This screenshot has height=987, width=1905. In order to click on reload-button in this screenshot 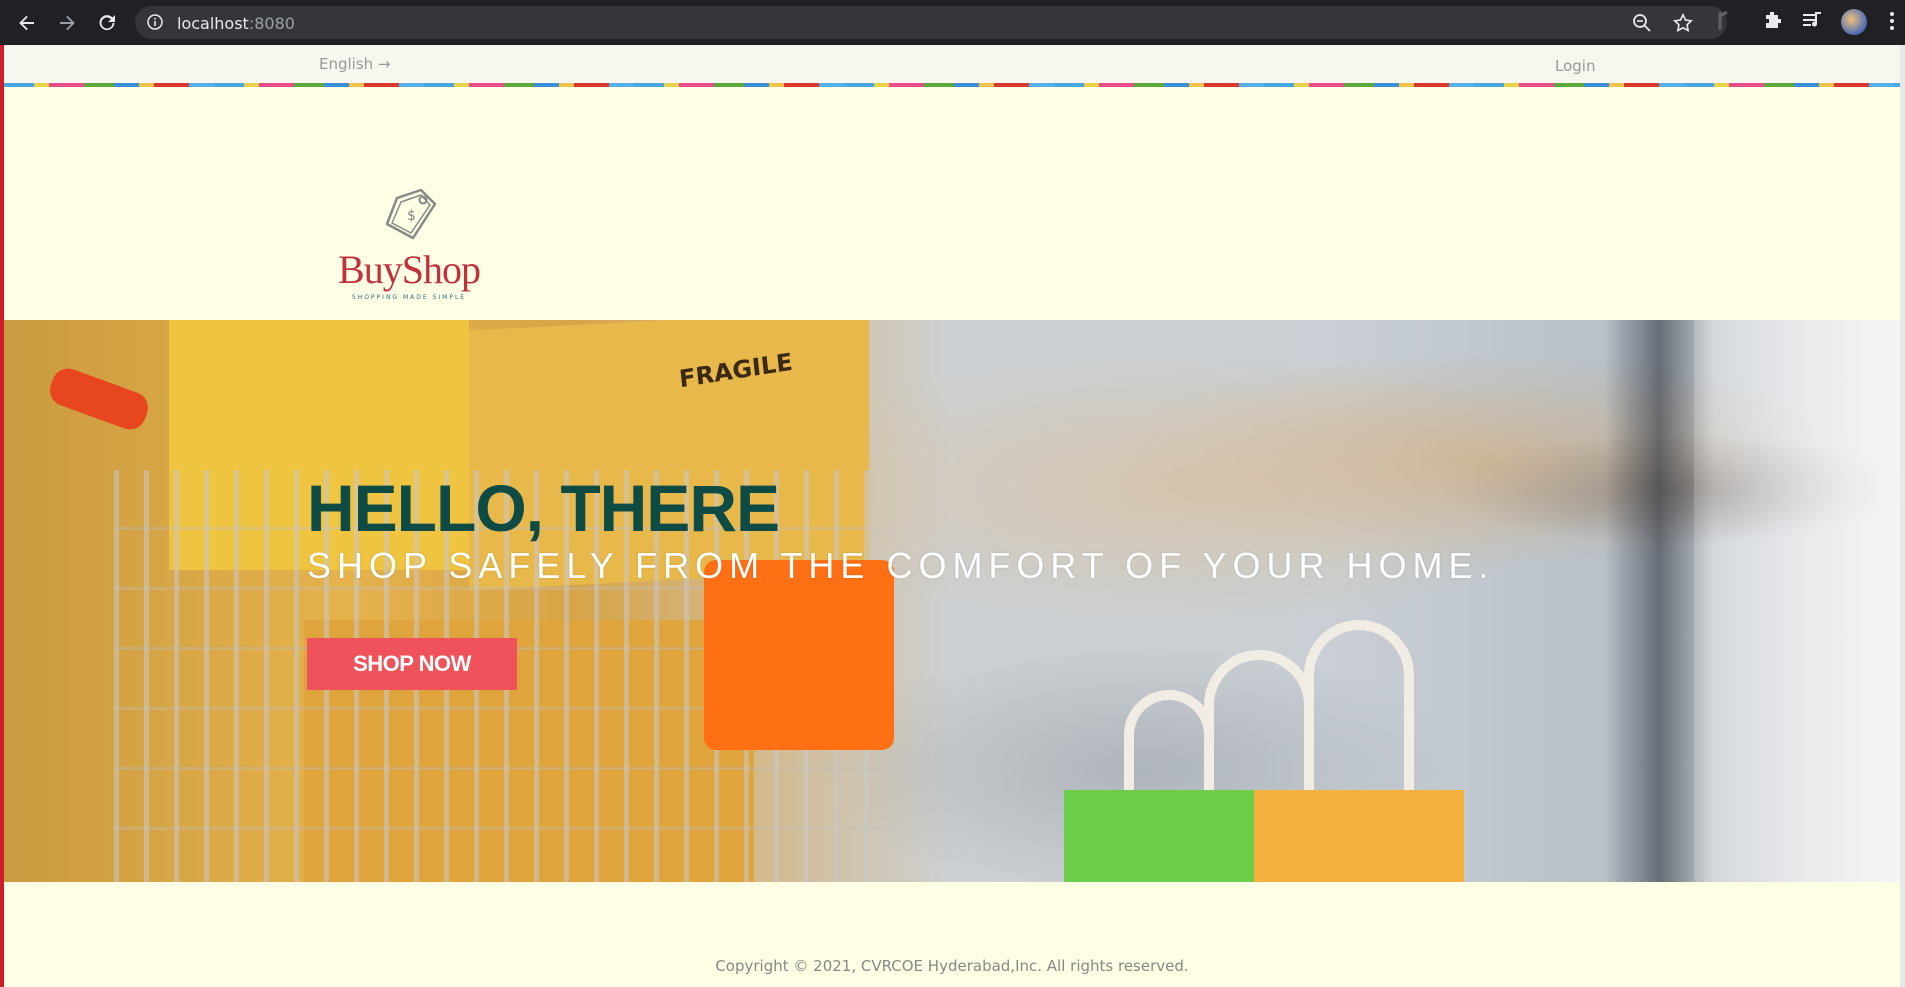, I will do `click(107, 23)`.